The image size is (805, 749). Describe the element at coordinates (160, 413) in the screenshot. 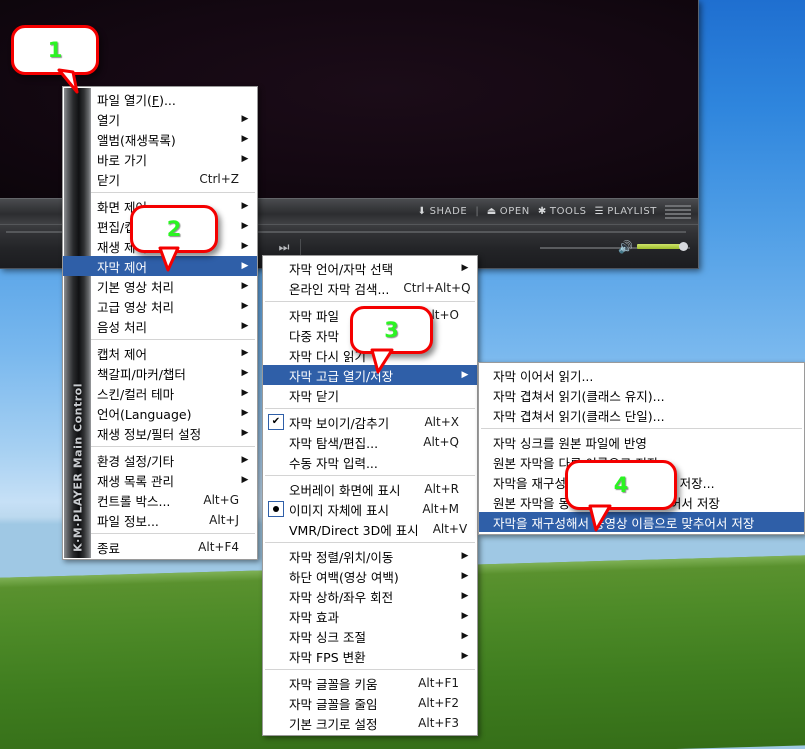

I see `menu-item: 언어(Language) ▶` at that location.